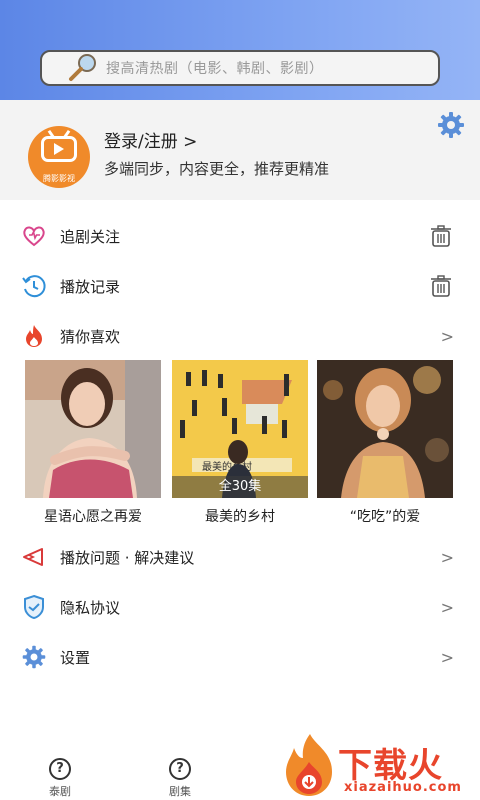 This screenshot has height=800, width=480. I want to click on avatar: 腾影影视, so click(59, 157).